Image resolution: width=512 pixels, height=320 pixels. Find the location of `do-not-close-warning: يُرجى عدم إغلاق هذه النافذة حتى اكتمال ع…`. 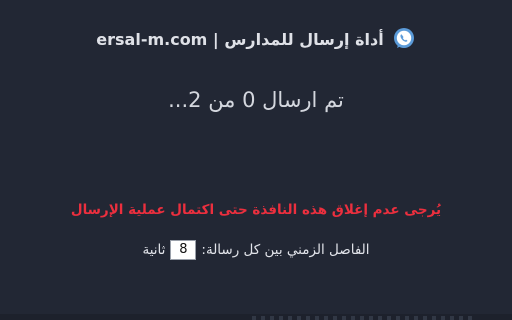

do-not-close-warning: يُرجى عدم إغلاق هذه النافذة حتى اكتمال ع… is located at coordinates (256, 210).